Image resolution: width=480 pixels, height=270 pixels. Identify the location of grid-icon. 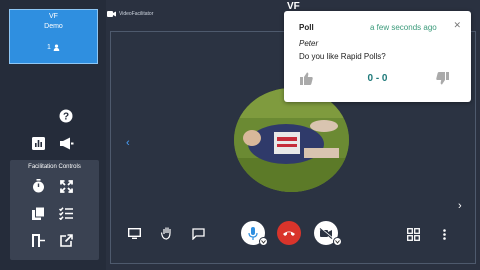
(413, 234).